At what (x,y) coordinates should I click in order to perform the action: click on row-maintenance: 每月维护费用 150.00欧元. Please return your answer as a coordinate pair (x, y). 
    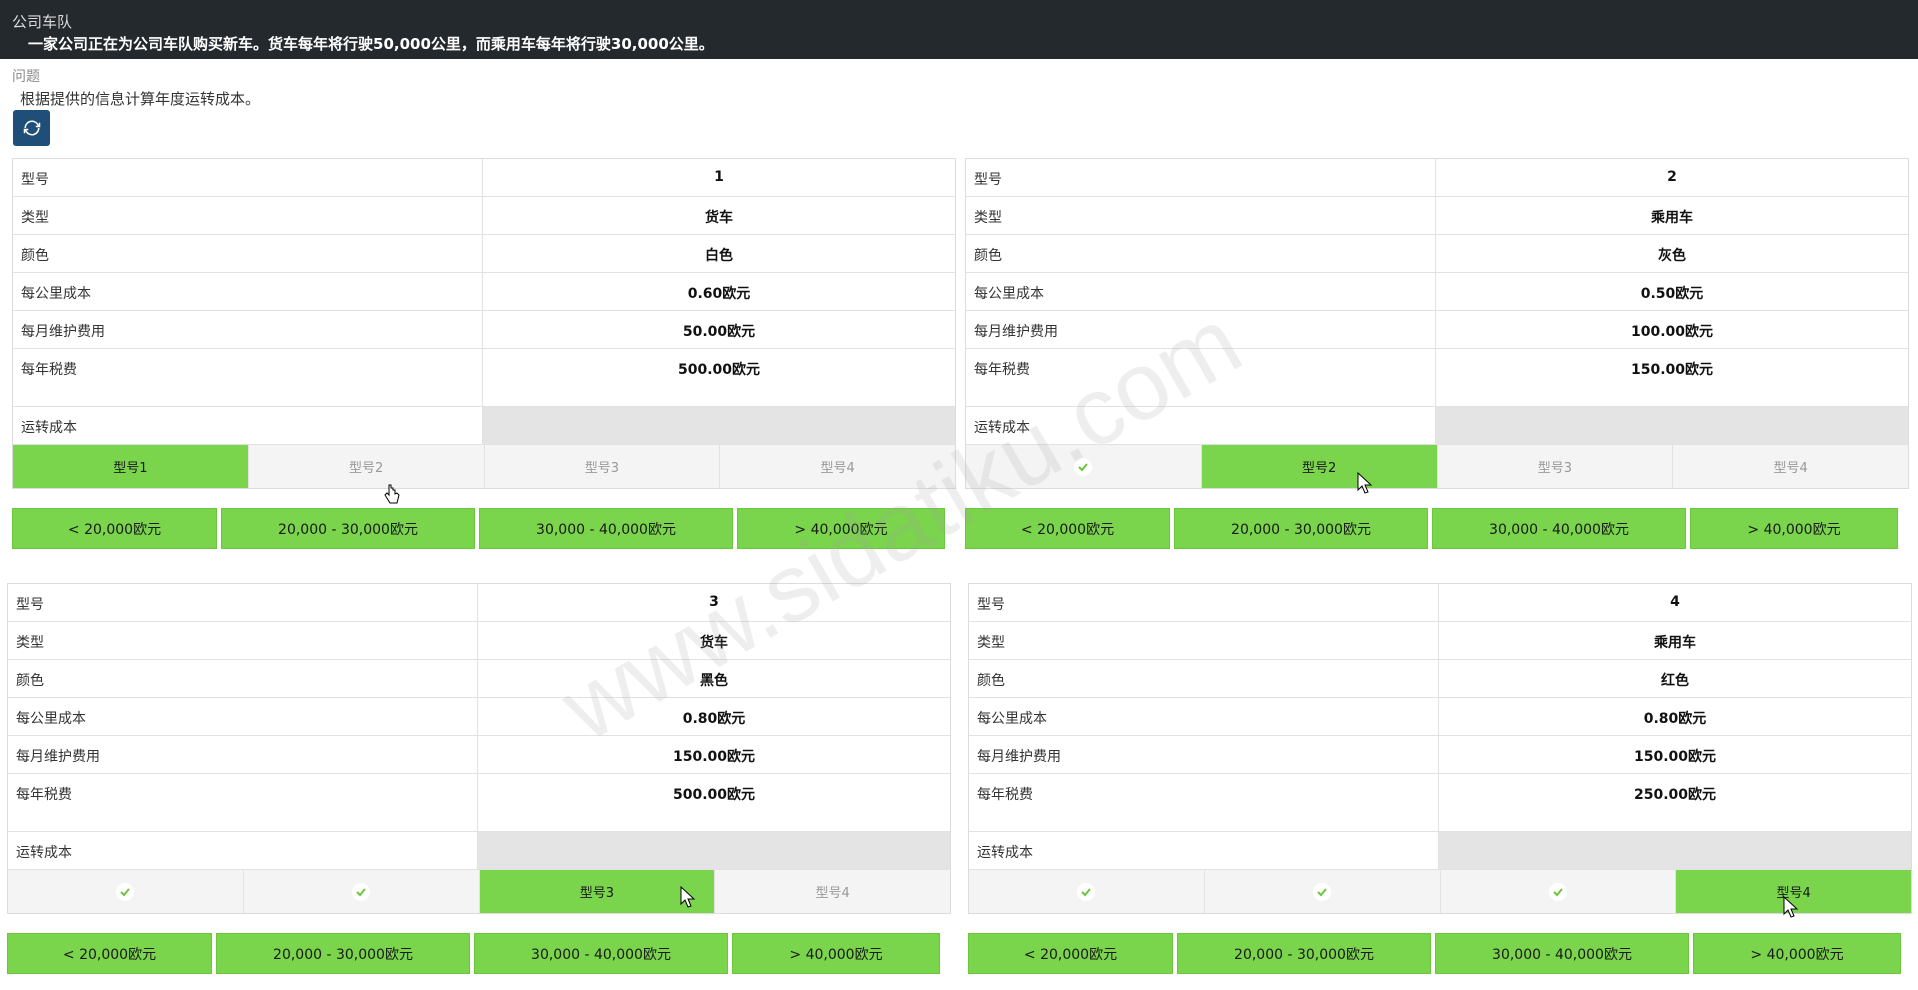
    Looking at the image, I should click on (479, 755).